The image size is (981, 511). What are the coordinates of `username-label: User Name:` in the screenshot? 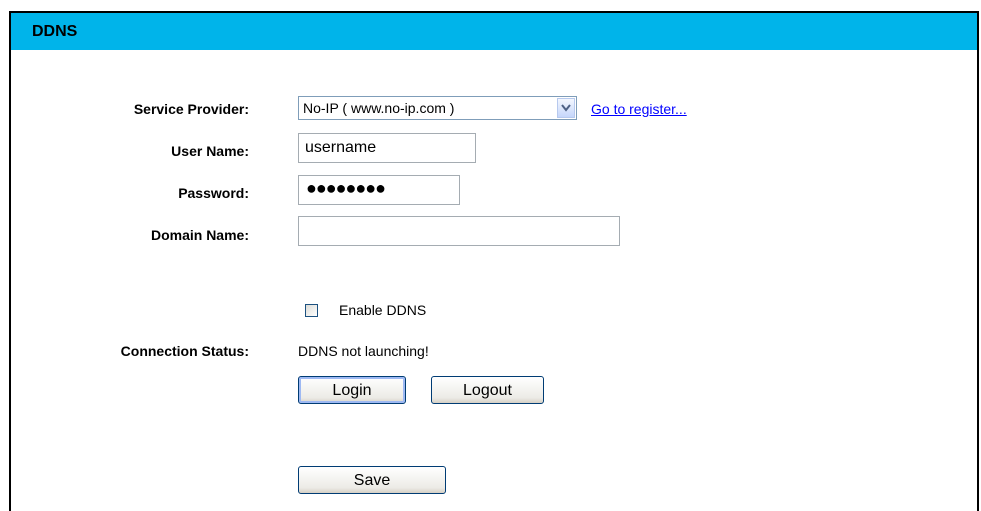 It's located at (210, 151).